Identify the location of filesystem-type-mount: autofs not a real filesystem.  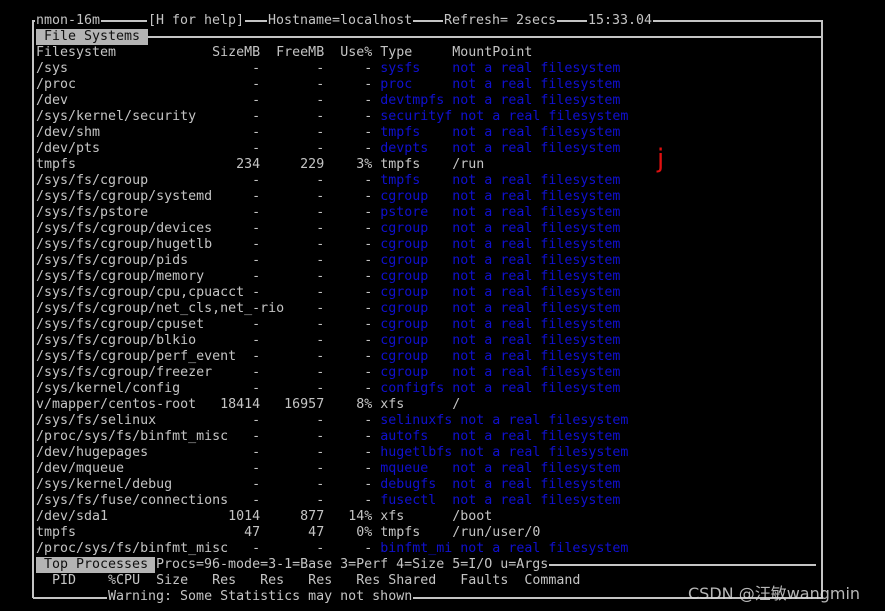
(500, 436).